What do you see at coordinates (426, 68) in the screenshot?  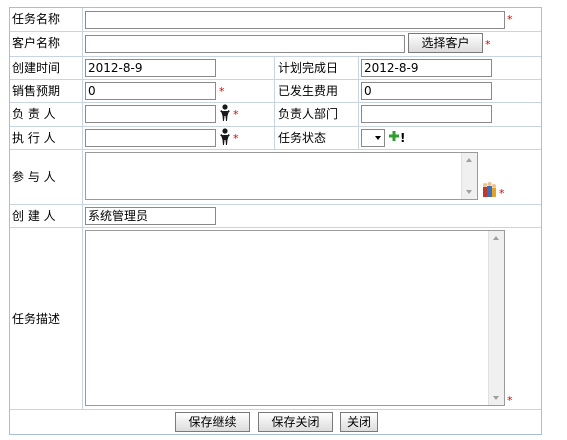 I see `planned-finish-input: 2012-8-9` at bounding box center [426, 68].